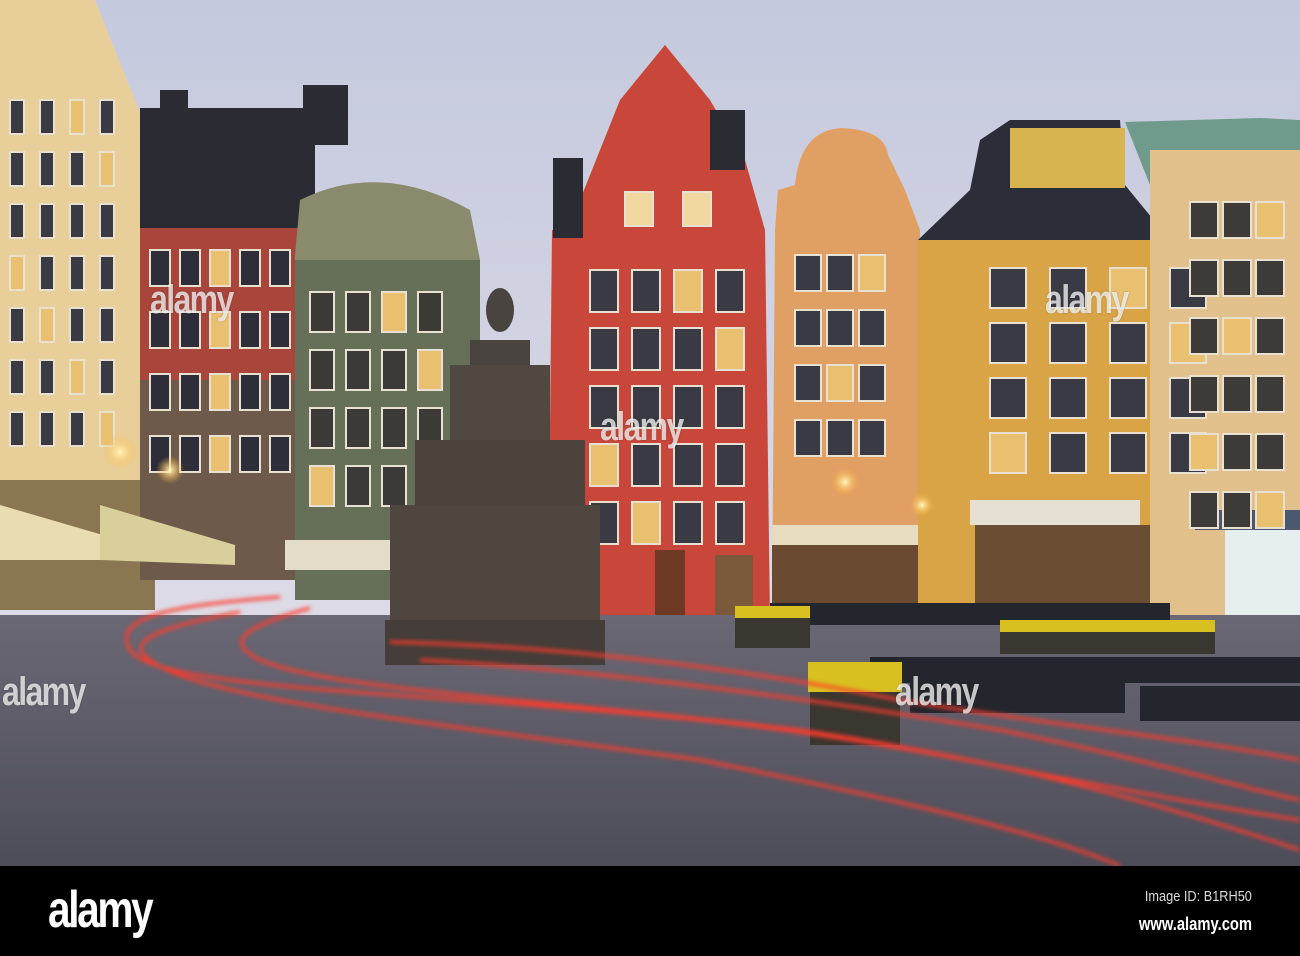 Image resolution: width=1300 pixels, height=956 pixels. Describe the element at coordinates (101, 910) in the screenshot. I see `alamy-logo: alamy` at that location.